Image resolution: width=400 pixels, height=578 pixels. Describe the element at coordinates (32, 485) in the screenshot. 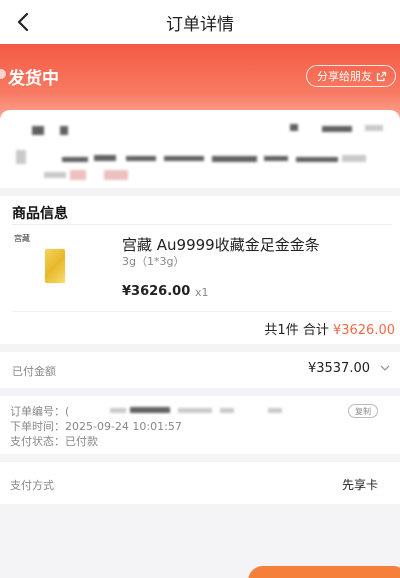

I see `payment-method-label: 支付方式` at that location.